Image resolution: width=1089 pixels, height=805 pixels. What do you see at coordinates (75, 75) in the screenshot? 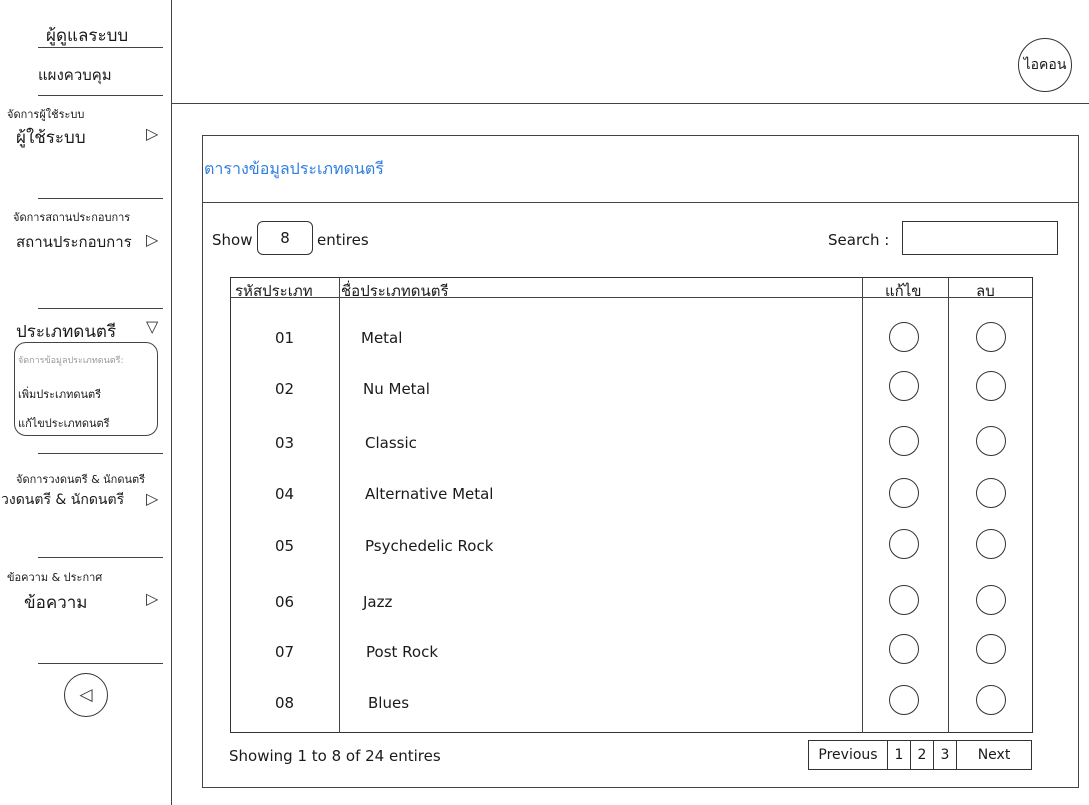
I see `sidebar-item-dashboard: แผงควบคุม` at bounding box center [75, 75].